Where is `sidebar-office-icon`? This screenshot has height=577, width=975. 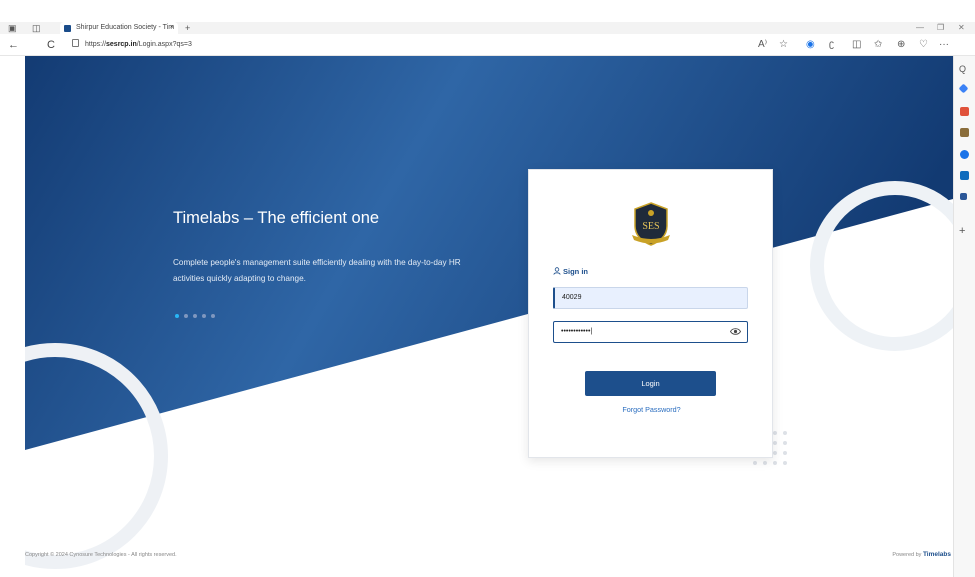
sidebar-office-icon is located at coordinates (964, 154).